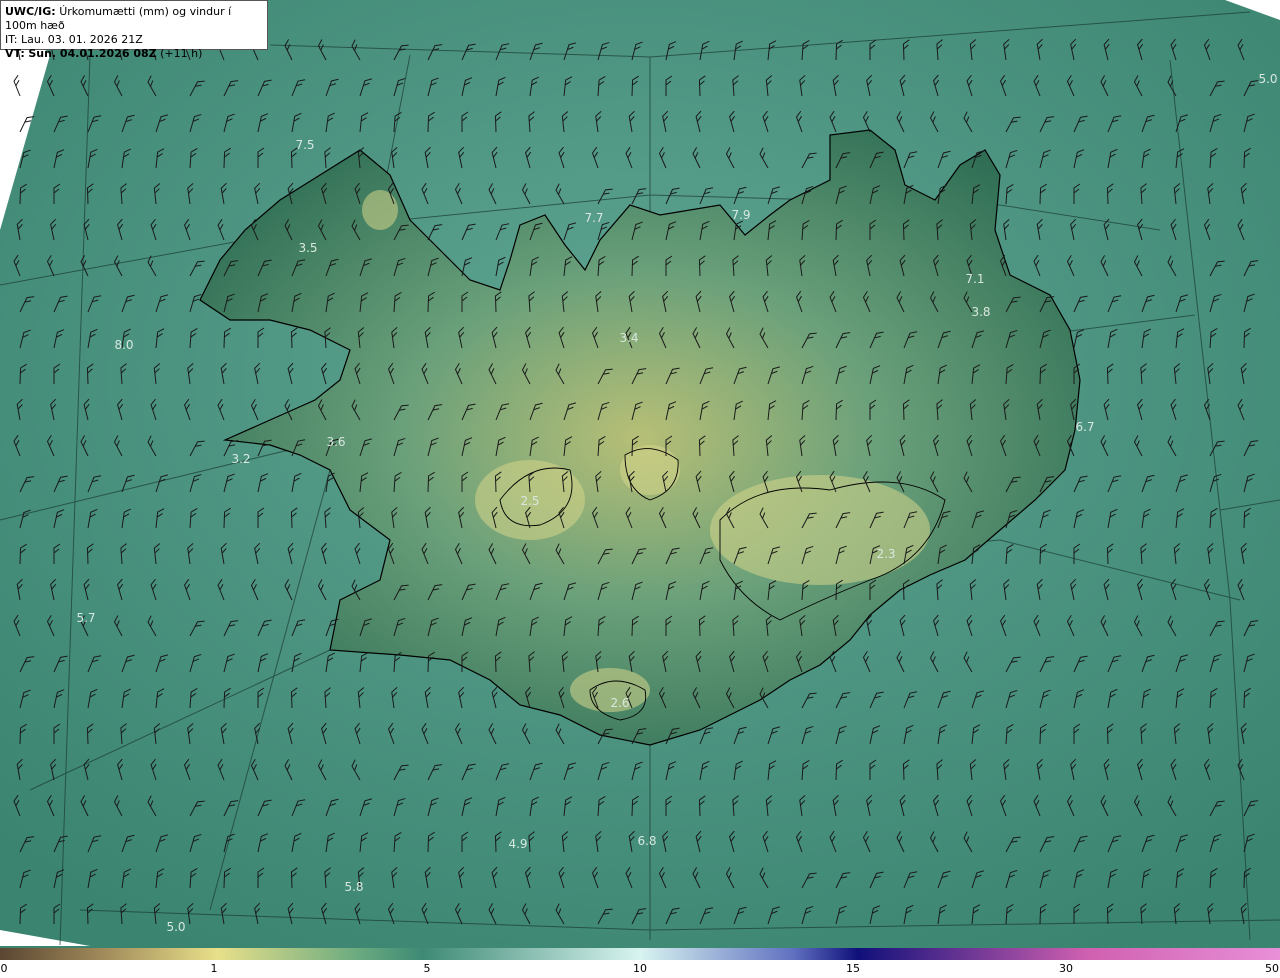 The width and height of the screenshot is (1280, 978). Describe the element at coordinates (741, 215) in the screenshot. I see `value-label: 7.9` at that location.